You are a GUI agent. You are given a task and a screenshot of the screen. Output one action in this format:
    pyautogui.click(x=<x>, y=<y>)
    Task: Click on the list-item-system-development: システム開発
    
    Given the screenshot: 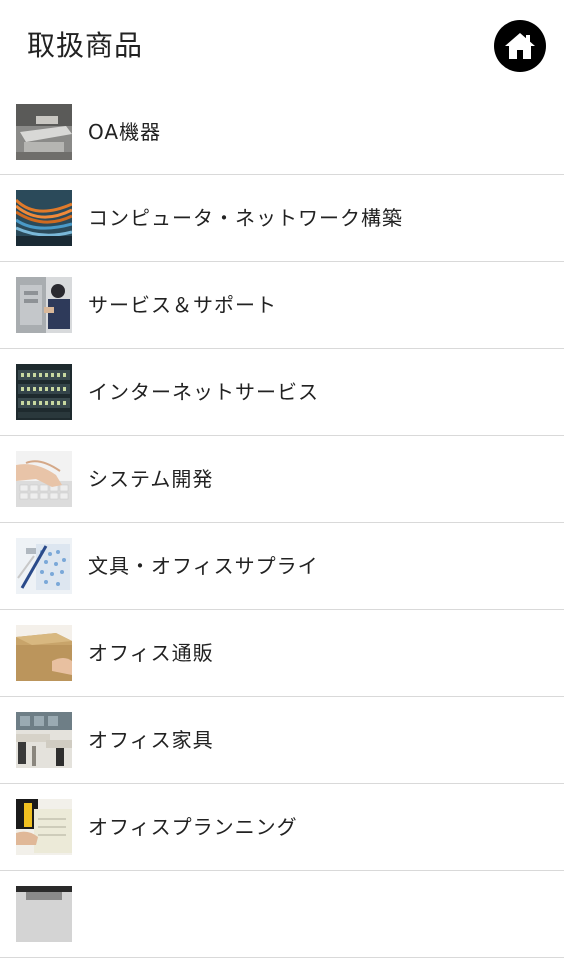 What is the action you would take?
    pyautogui.click(x=282, y=479)
    